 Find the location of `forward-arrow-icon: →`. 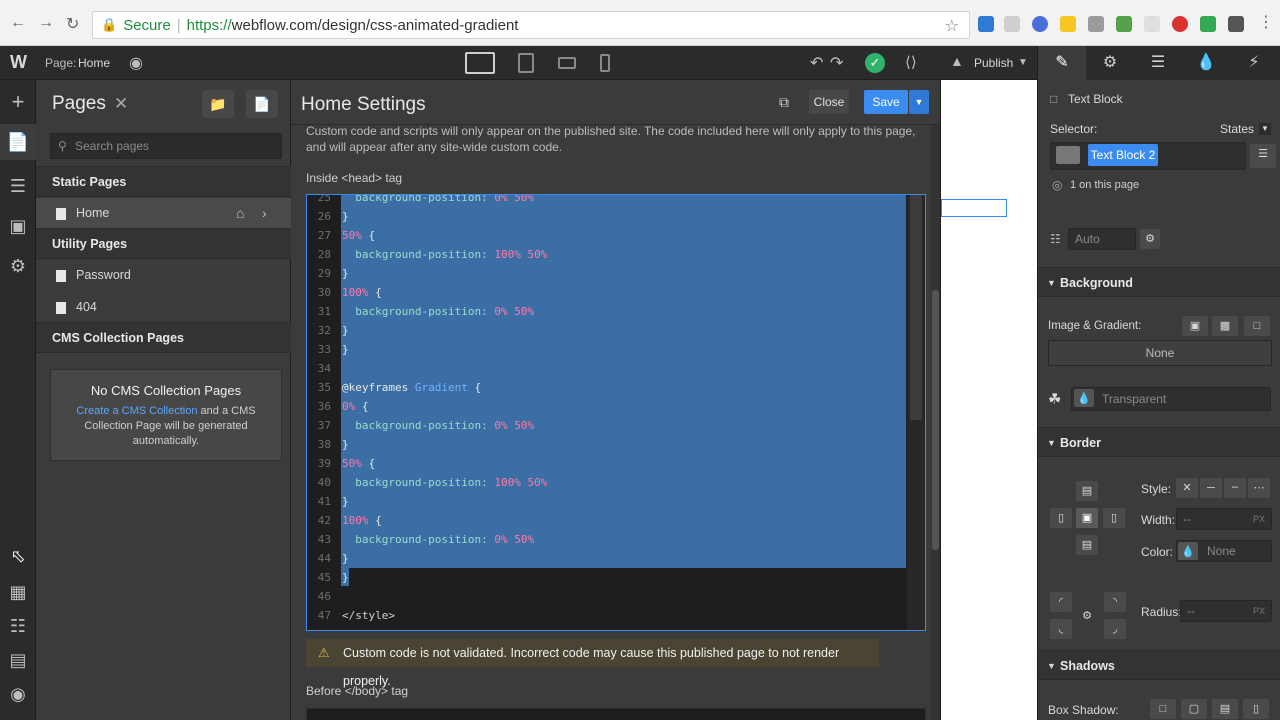

forward-arrow-icon: → is located at coordinates (46, 23).